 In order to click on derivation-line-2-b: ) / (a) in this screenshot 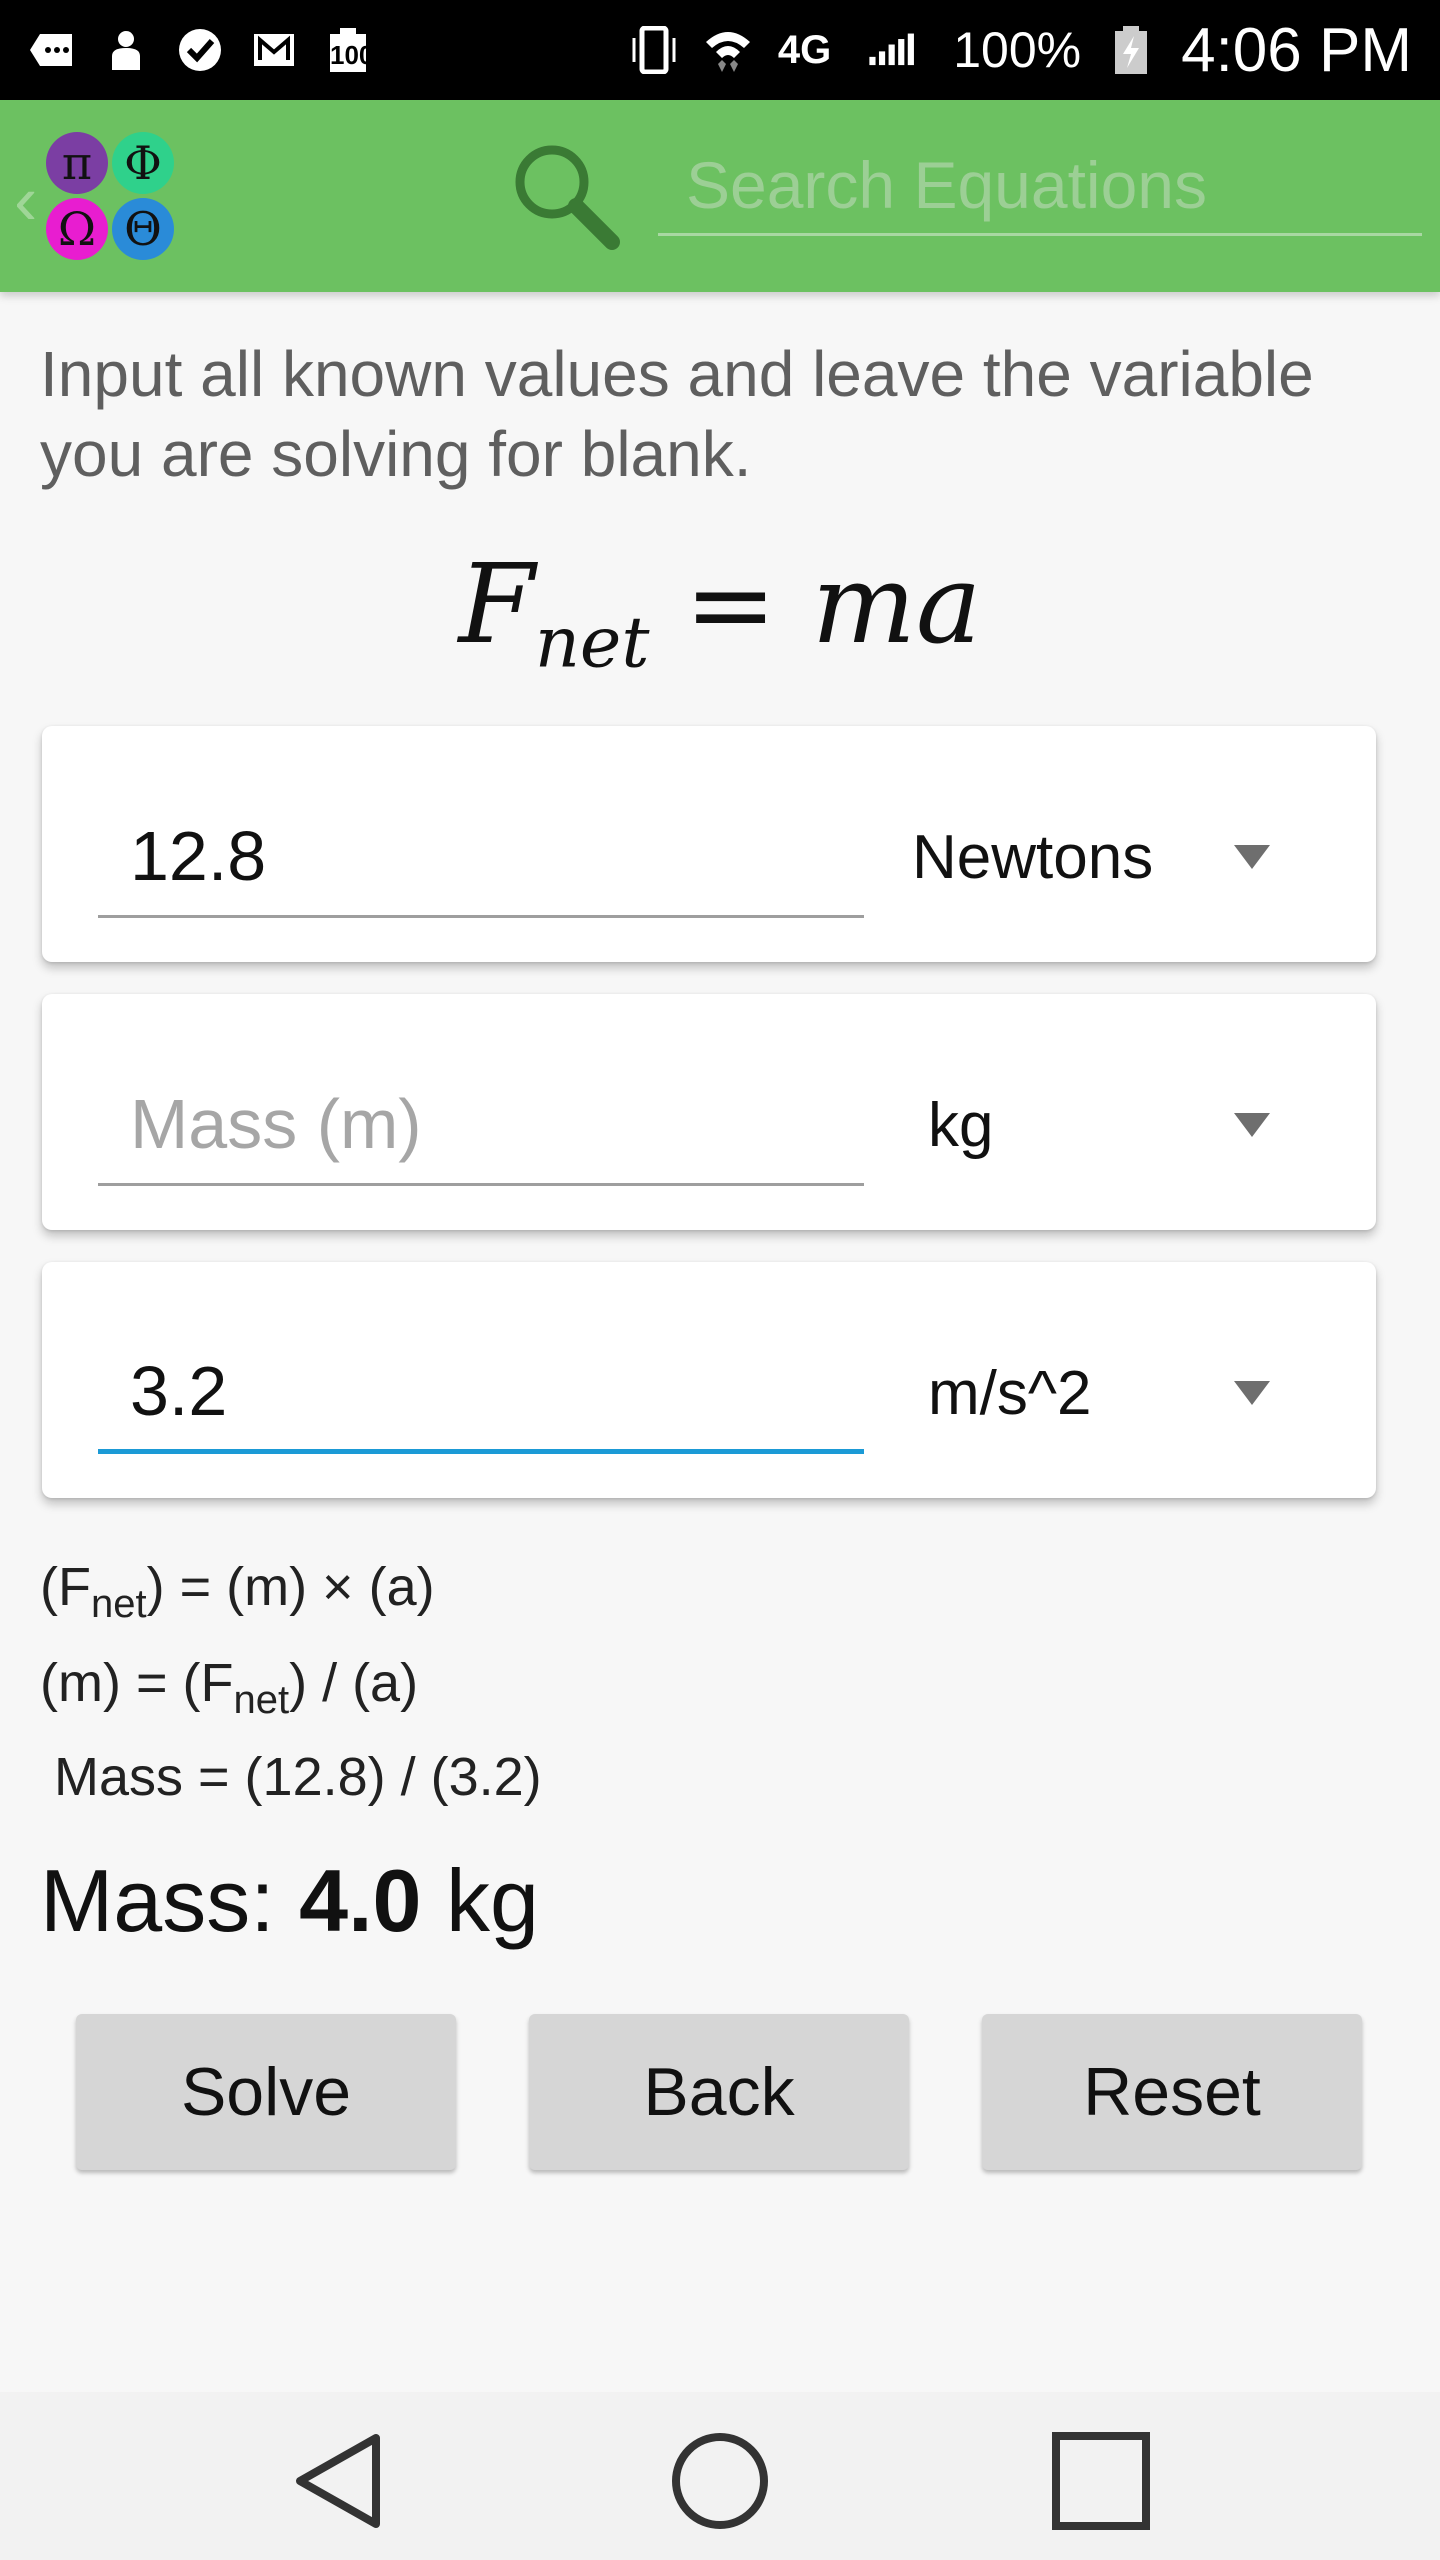, I will do `click(354, 1683)`.